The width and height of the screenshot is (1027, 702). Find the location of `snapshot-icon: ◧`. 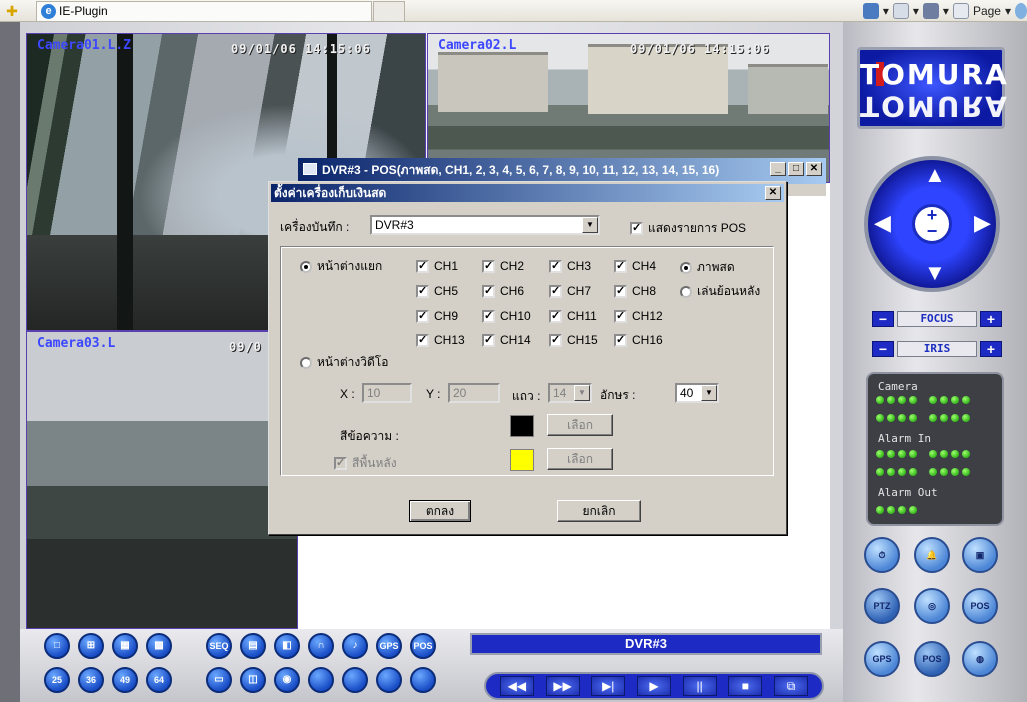

snapshot-icon: ◧ is located at coordinates (287, 646).